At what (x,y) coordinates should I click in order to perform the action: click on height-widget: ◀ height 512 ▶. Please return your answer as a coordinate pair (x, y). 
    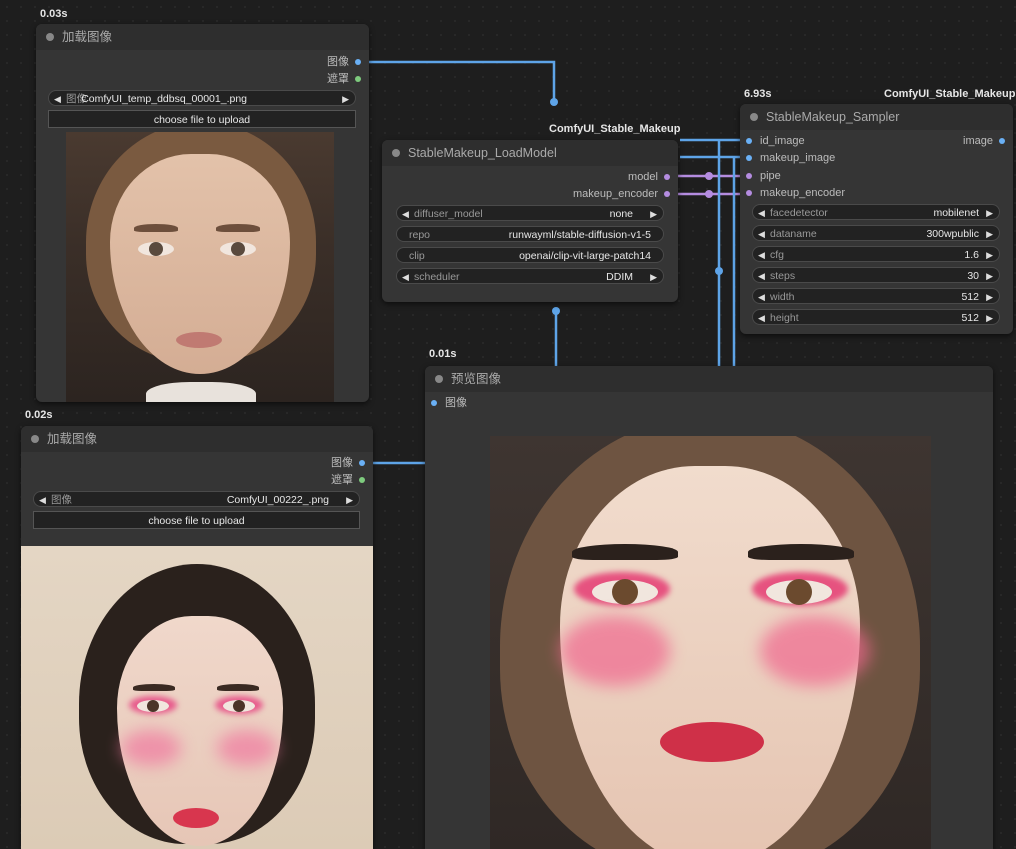
    Looking at the image, I should click on (876, 317).